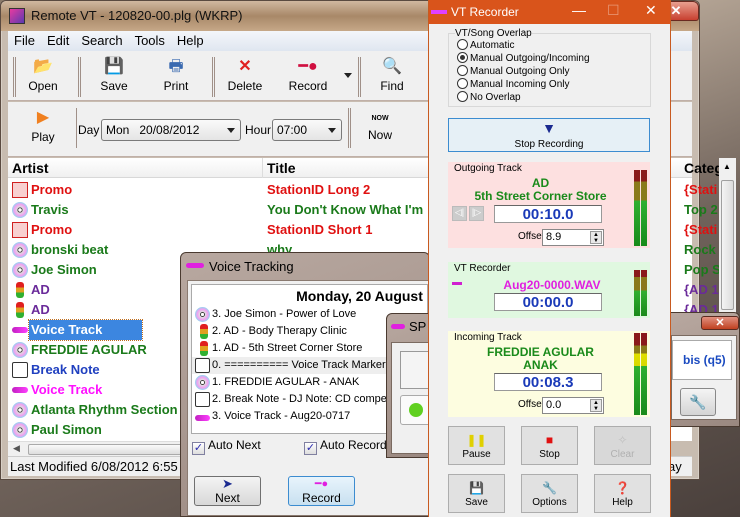 This screenshot has height=517, width=740. Describe the element at coordinates (153, 130) in the screenshot. I see `day-value: Mon 20/08/2012` at that location.